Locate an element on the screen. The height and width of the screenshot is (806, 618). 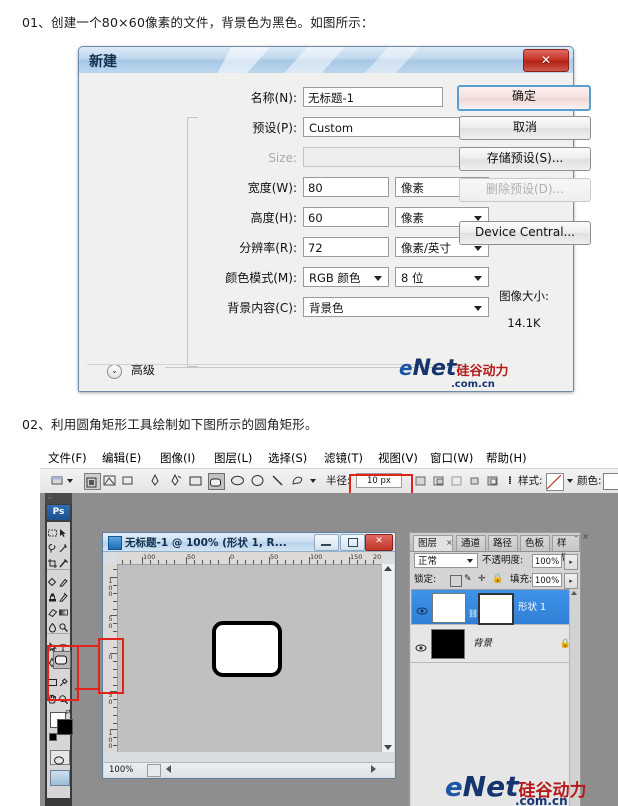
custom-shape-tool-icon is located at coordinates (297, 480).